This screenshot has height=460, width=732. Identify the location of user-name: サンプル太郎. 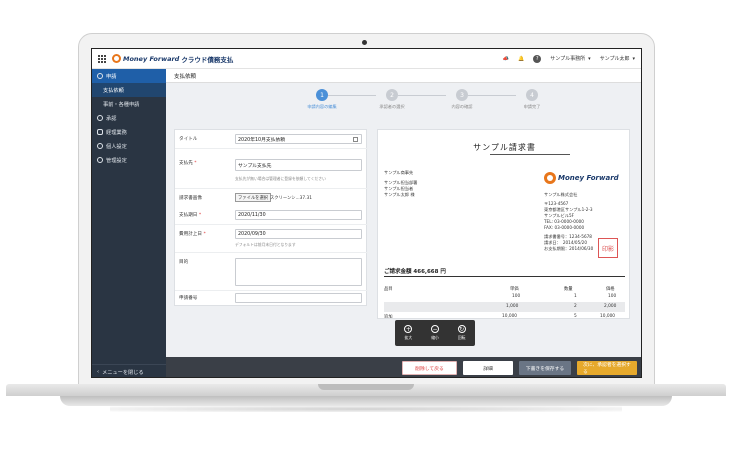
(614, 59).